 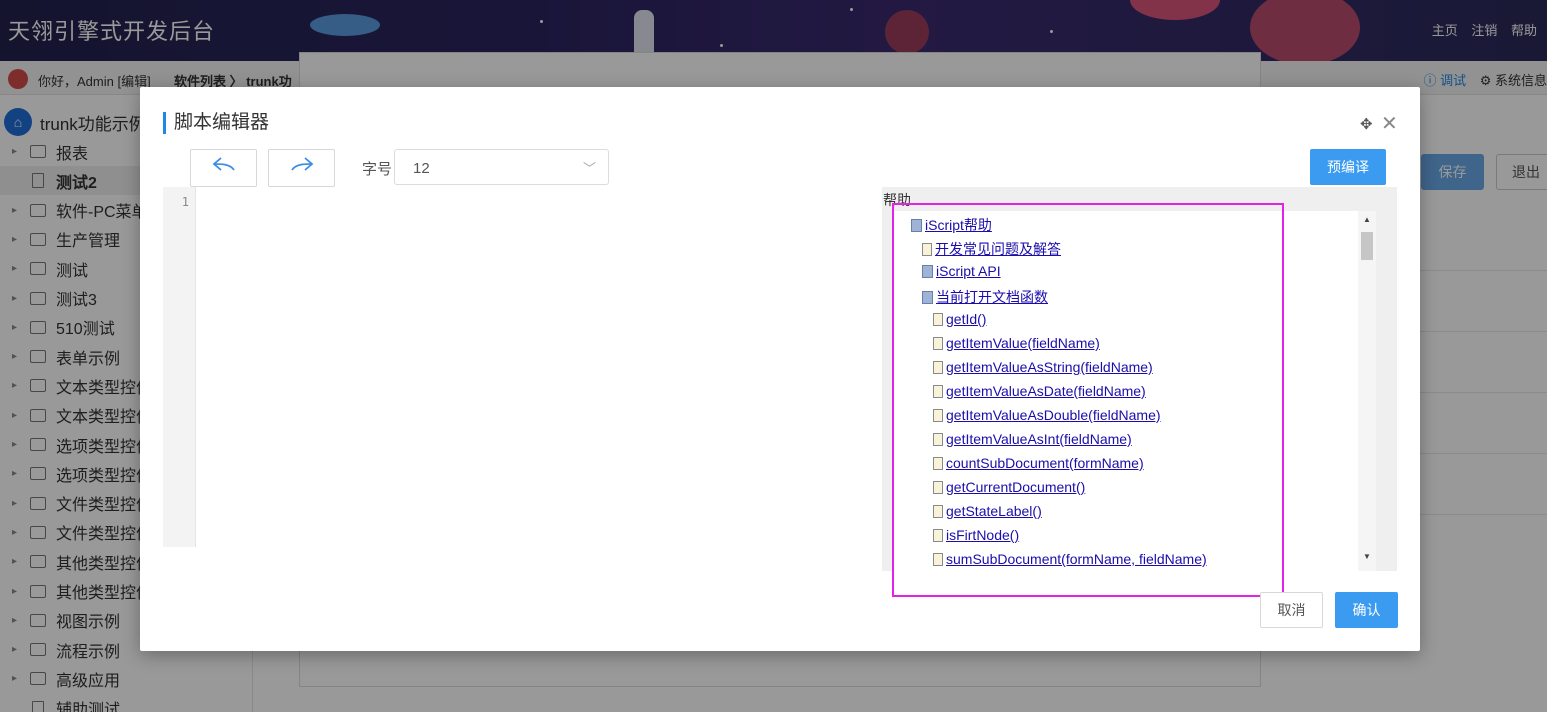 What do you see at coordinates (983, 535) in the screenshot?
I see `help-node-label: isFirtNode()` at bounding box center [983, 535].